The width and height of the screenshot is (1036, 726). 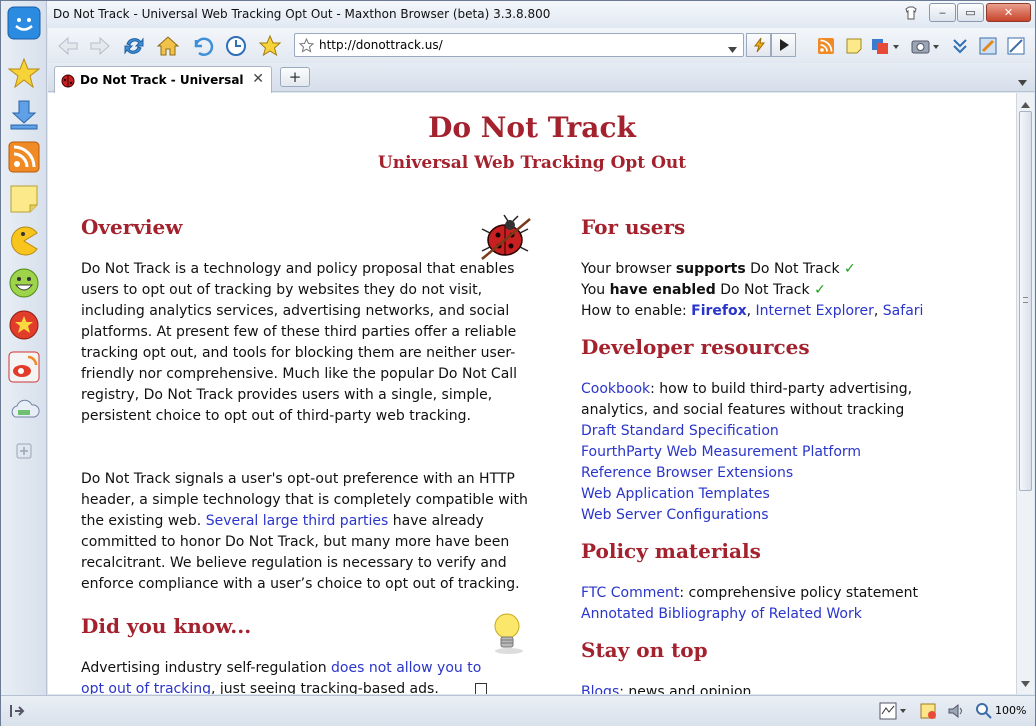 What do you see at coordinates (956, 712) in the screenshot?
I see `volume-icon` at bounding box center [956, 712].